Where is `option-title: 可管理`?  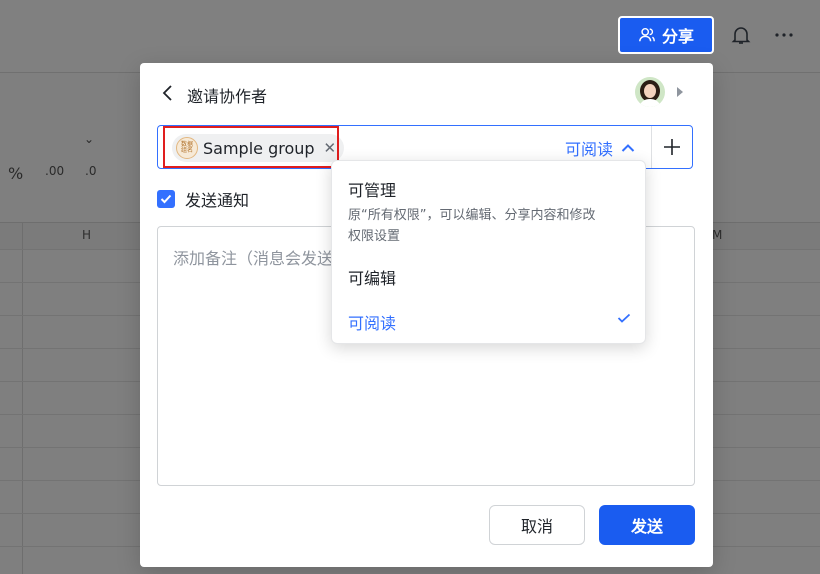 option-title: 可管理 is located at coordinates (372, 190).